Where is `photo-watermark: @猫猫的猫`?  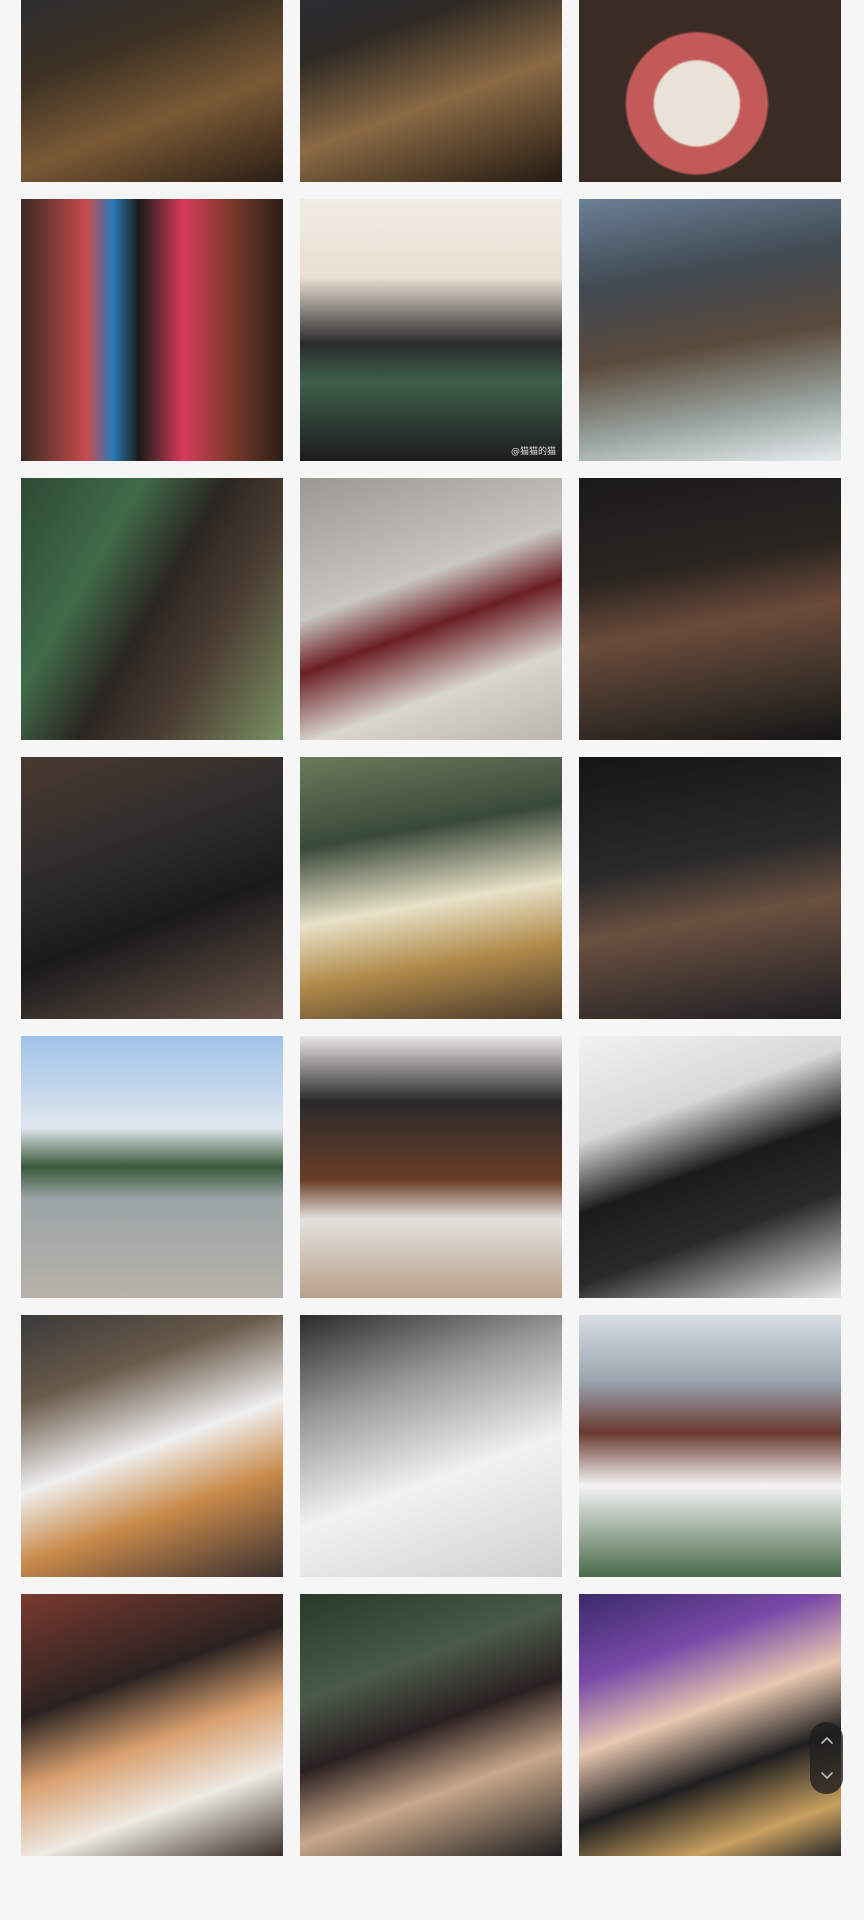 photo-watermark: @猫猫的猫 is located at coordinates (533, 452).